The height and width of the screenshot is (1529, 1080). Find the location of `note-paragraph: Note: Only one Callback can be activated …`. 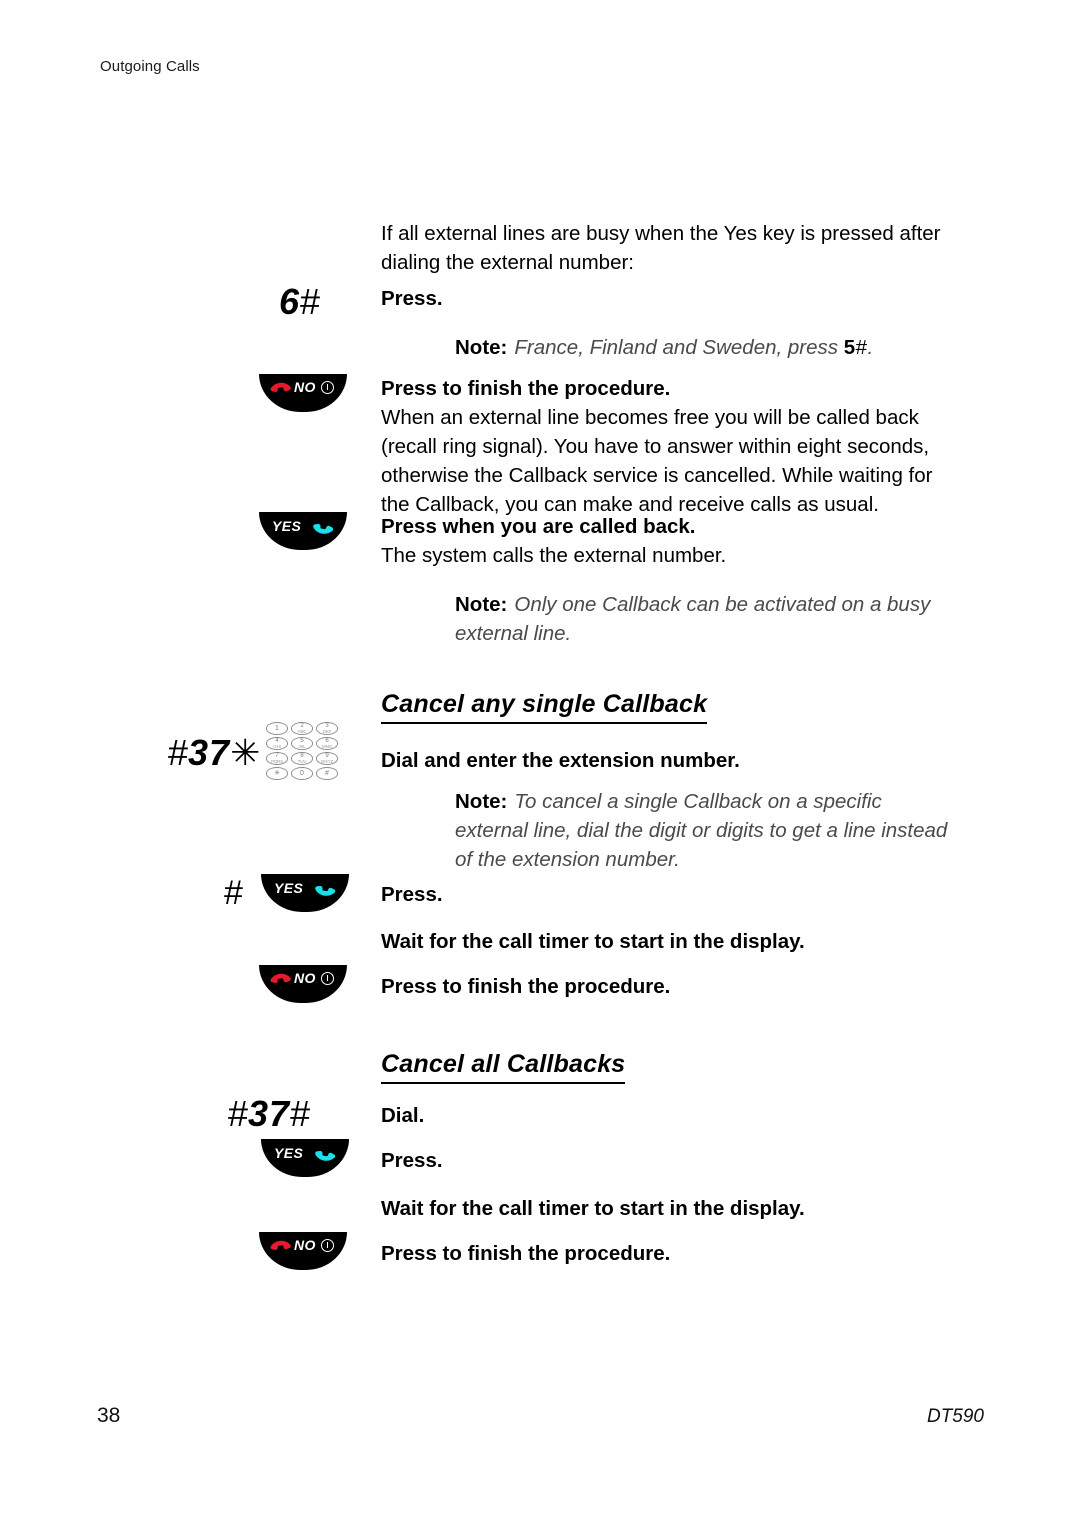

note-paragraph: Note: Only one Callback can be activated … is located at coordinates (666, 619).